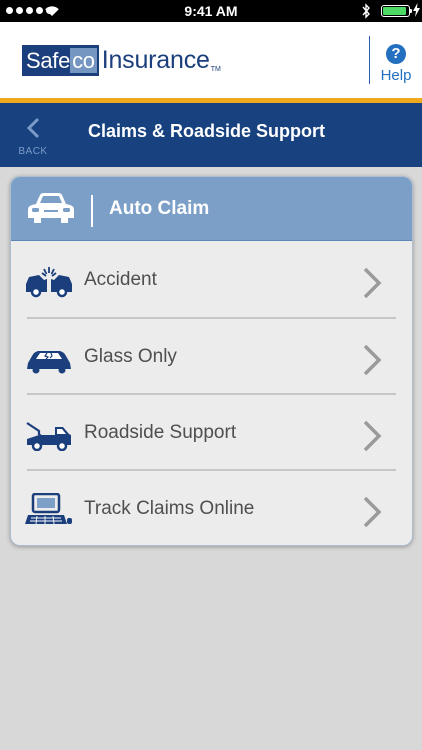 The height and width of the screenshot is (750, 422). Describe the element at coordinates (49, 362) in the screenshot. I see `cracked-windshield-icon` at that location.